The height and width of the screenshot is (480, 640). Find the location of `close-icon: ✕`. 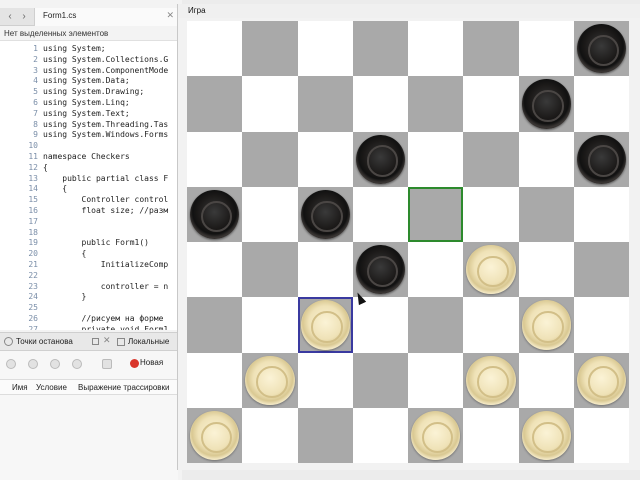

close-icon: ✕ is located at coordinates (107, 340).